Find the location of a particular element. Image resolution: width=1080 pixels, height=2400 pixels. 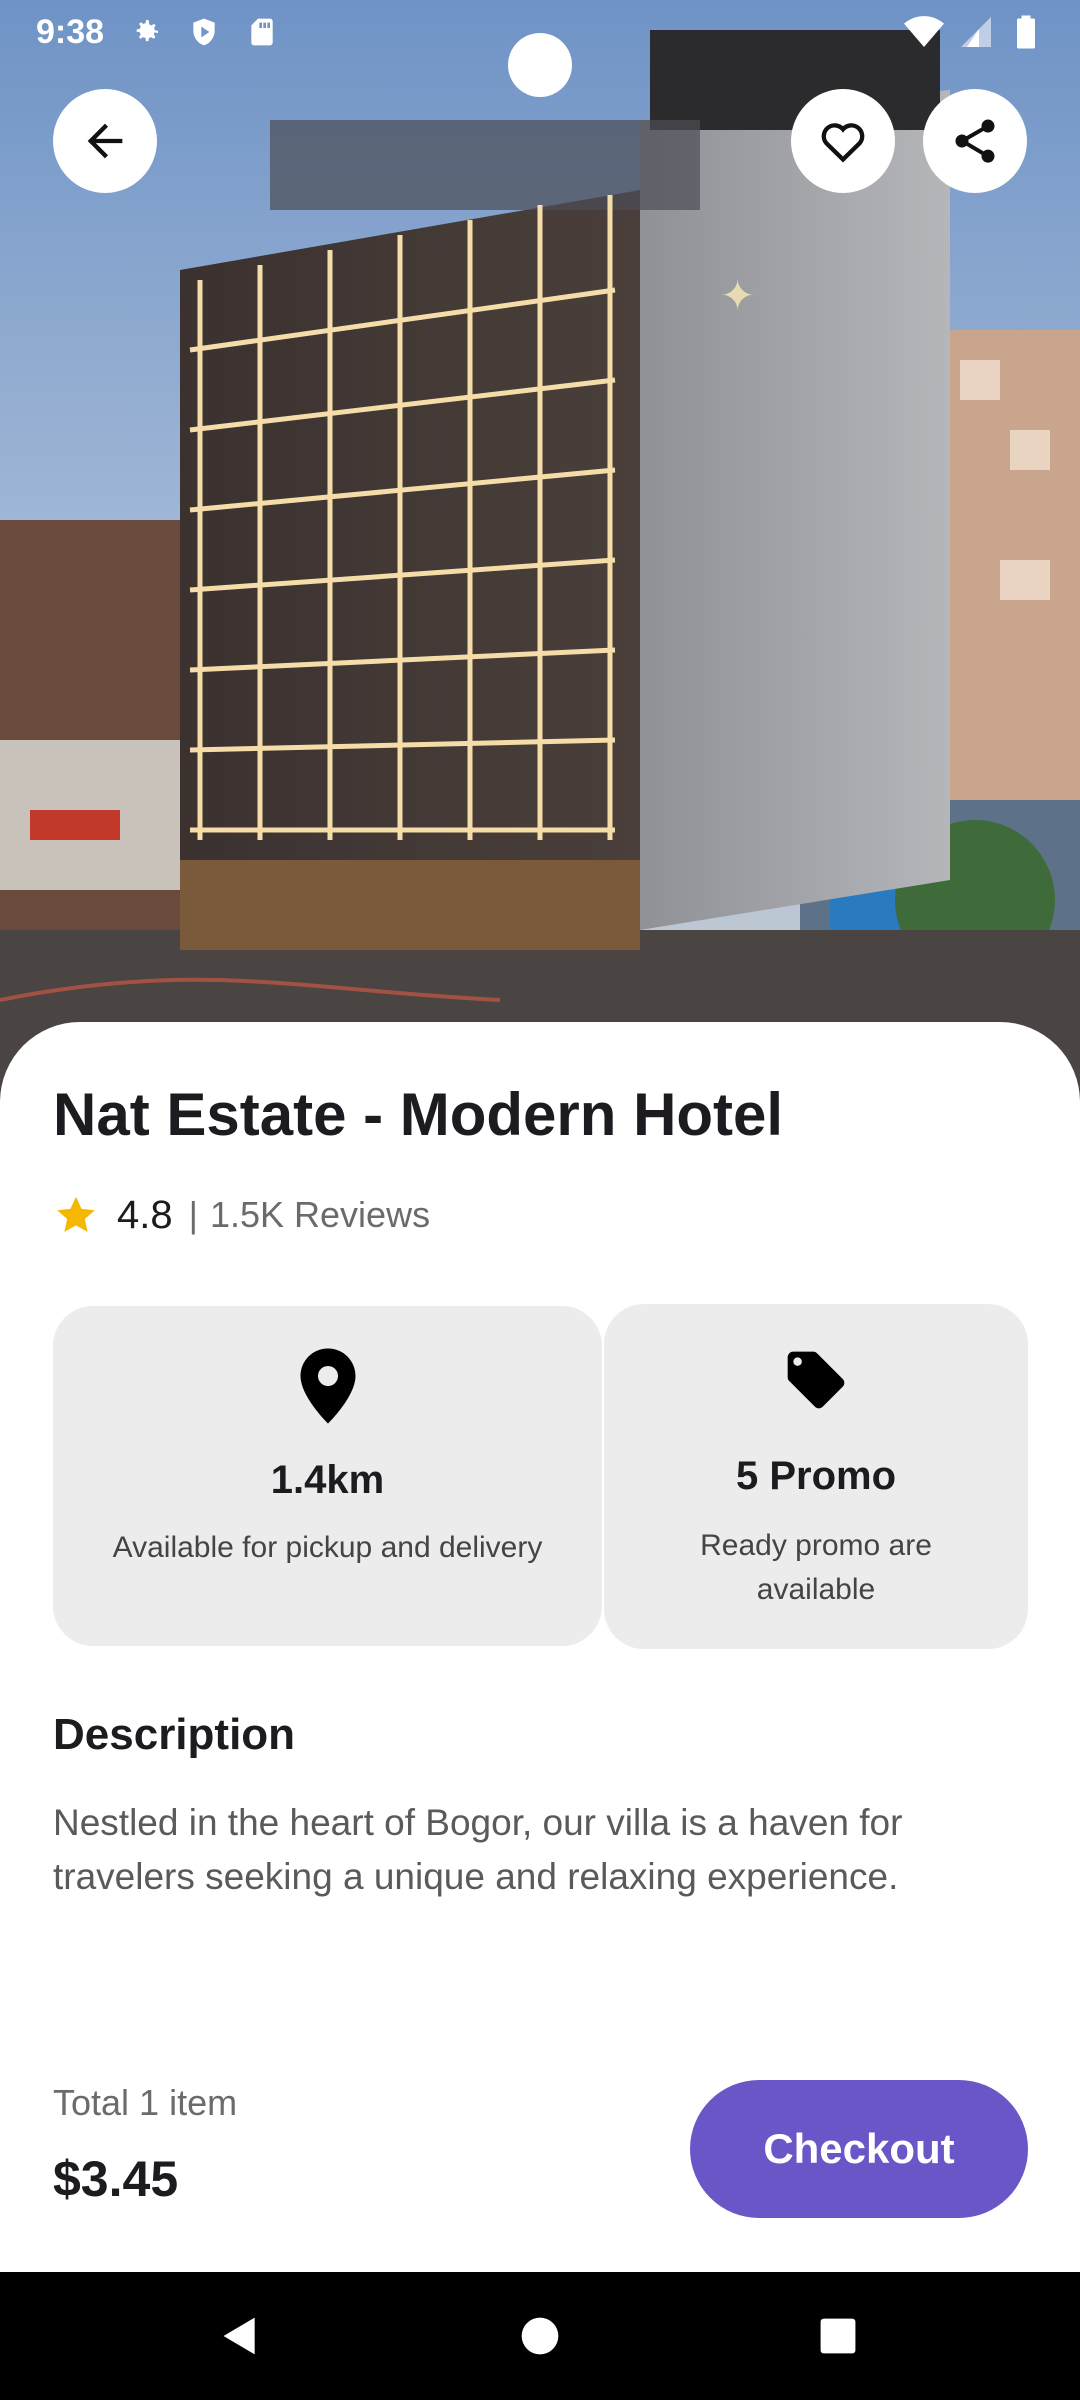

back-button is located at coordinates (105, 141).